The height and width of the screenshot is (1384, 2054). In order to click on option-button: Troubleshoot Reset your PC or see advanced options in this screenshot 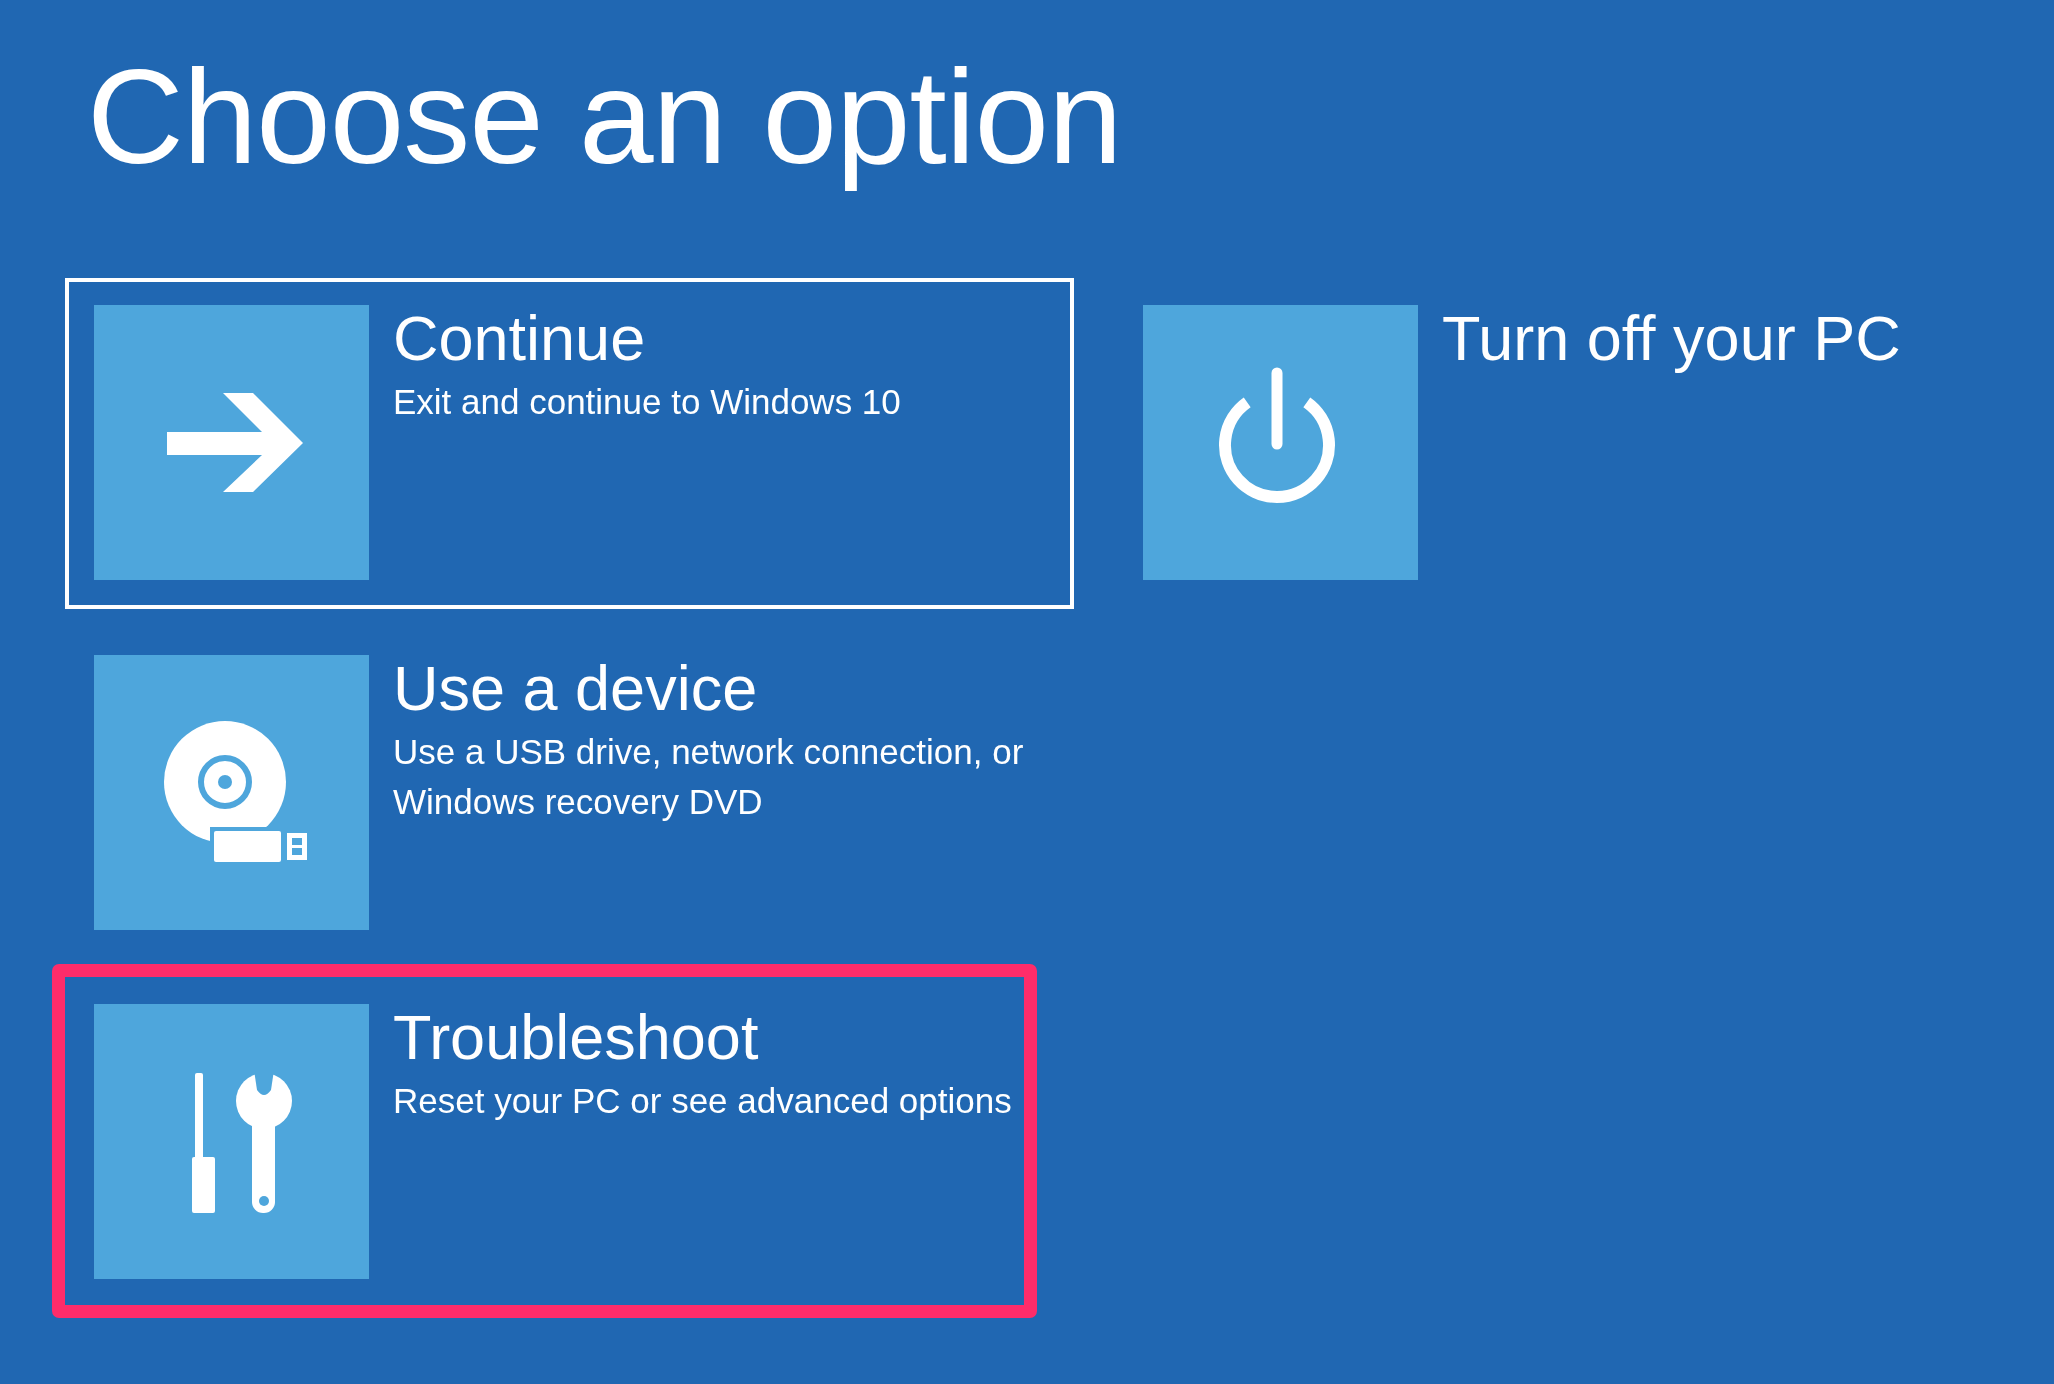, I will do `click(544, 1140)`.